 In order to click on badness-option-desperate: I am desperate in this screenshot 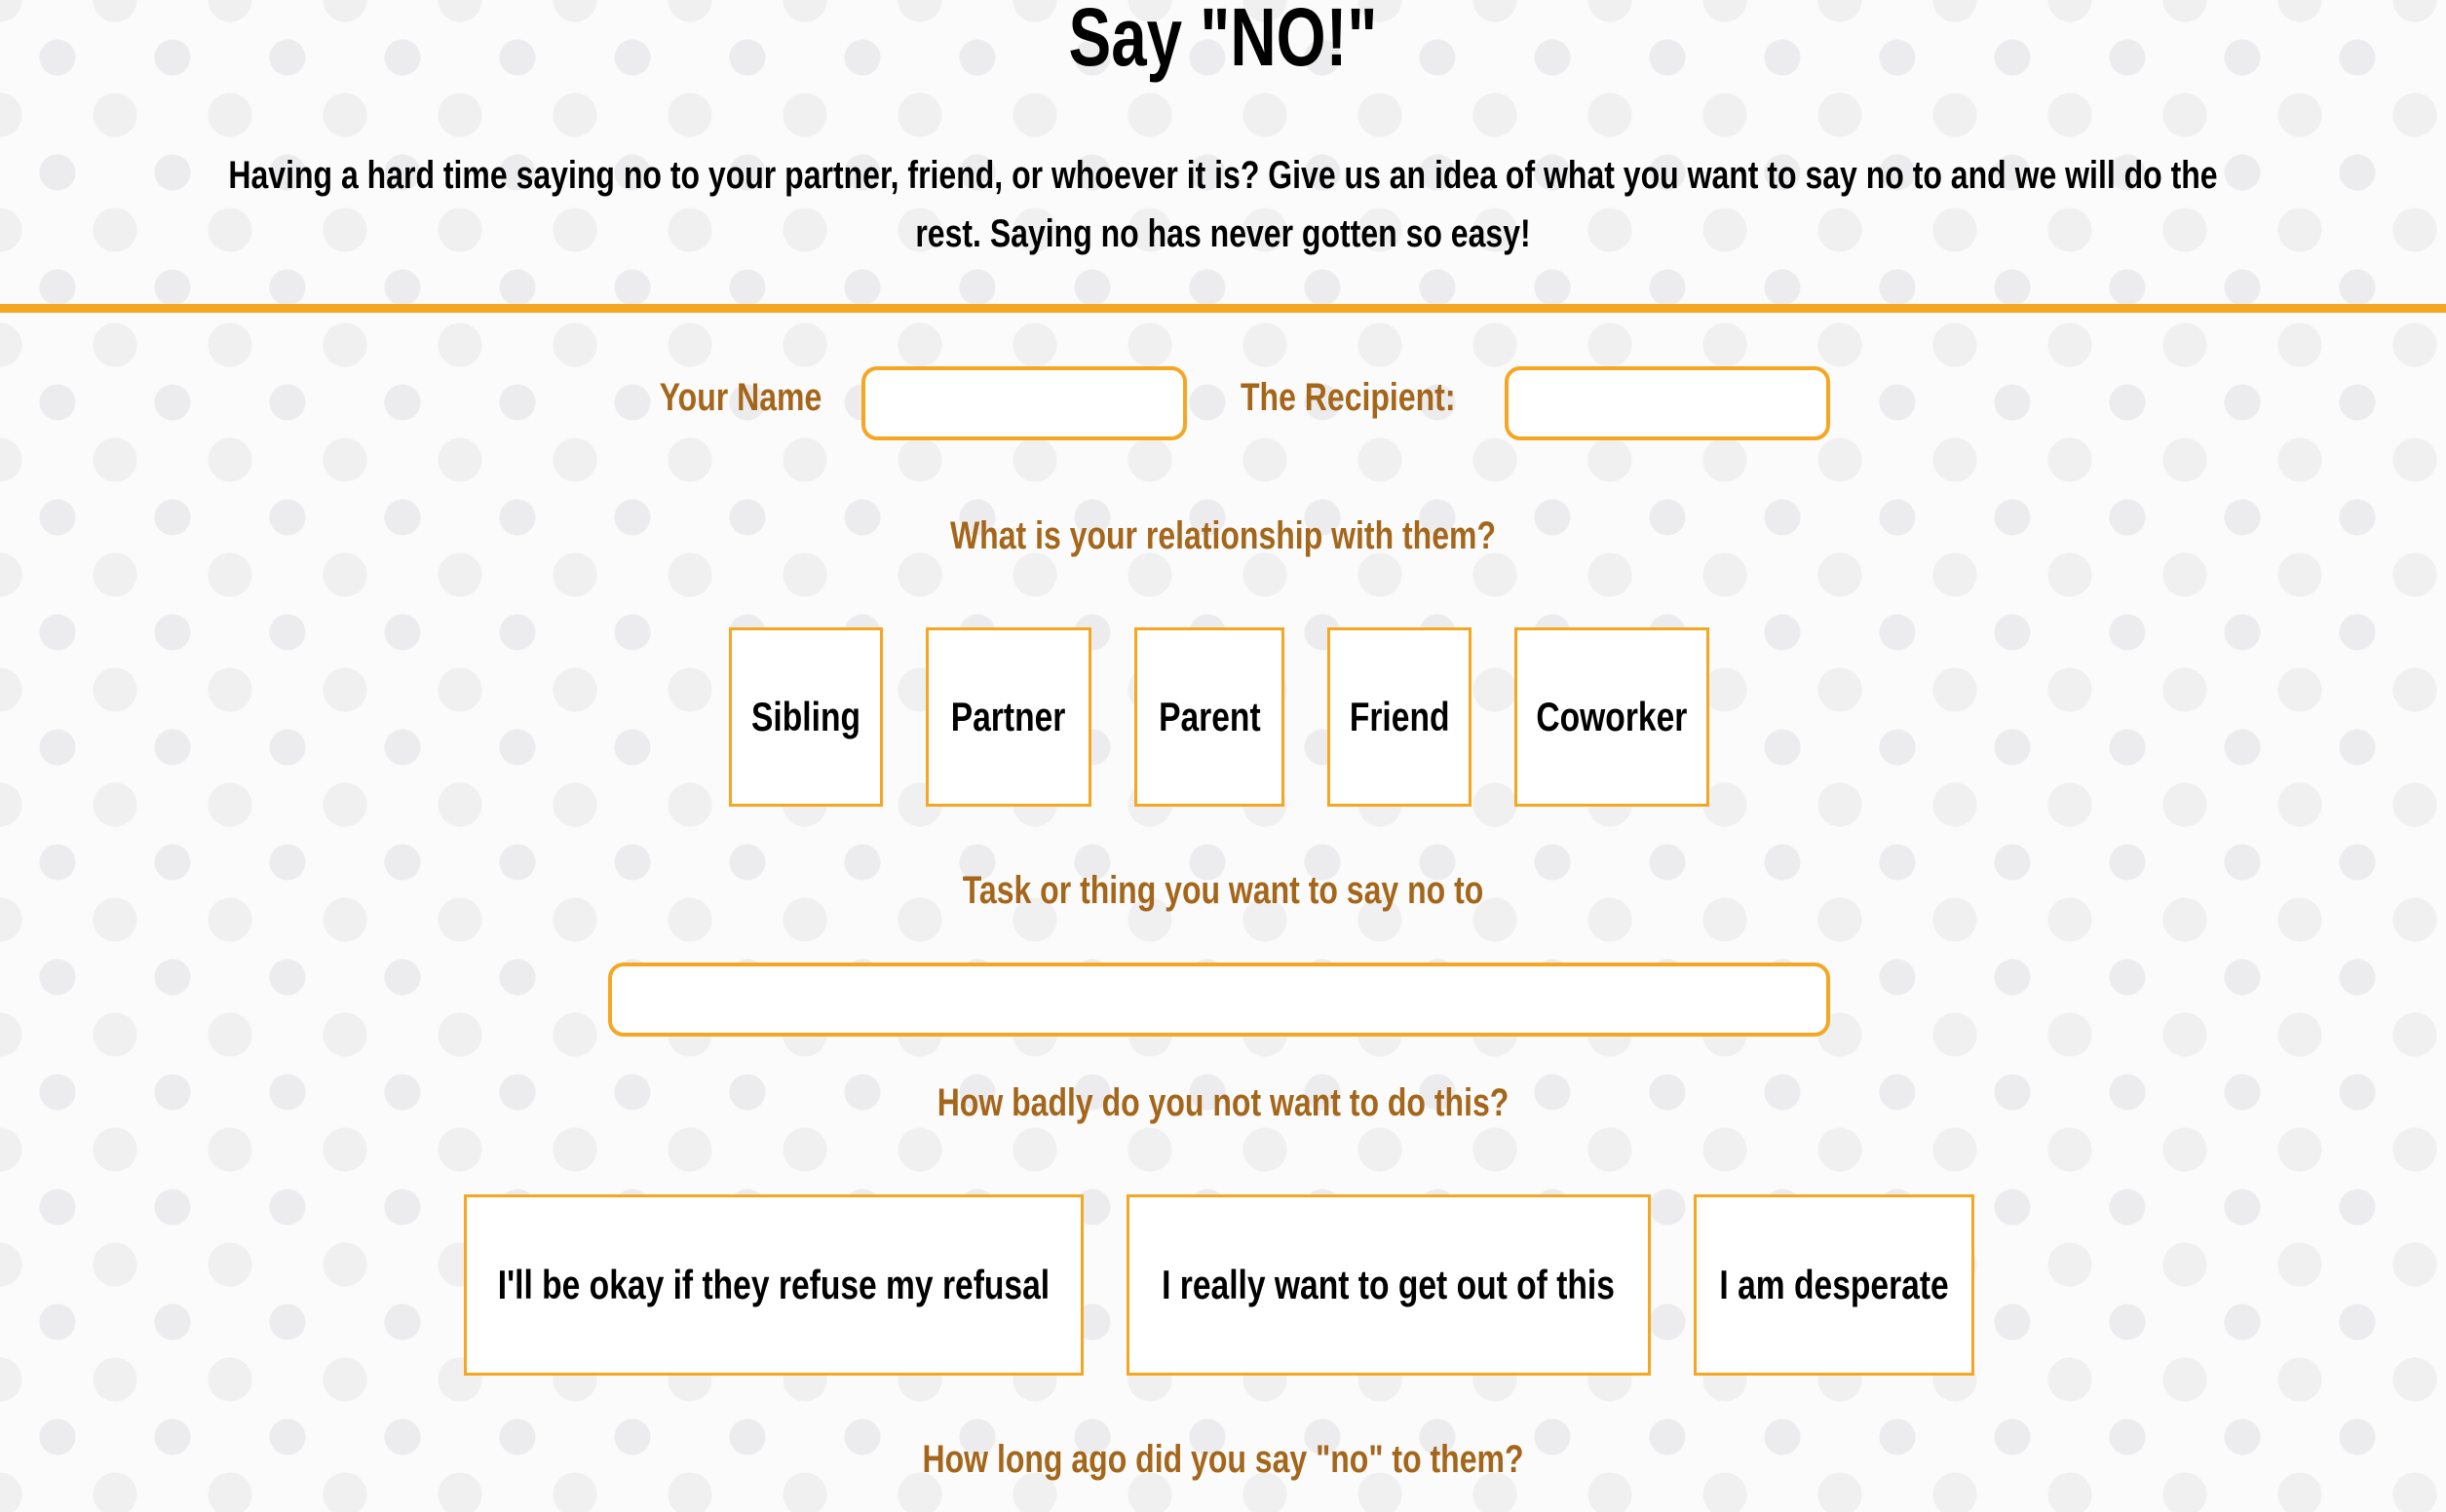, I will do `click(1834, 1285)`.